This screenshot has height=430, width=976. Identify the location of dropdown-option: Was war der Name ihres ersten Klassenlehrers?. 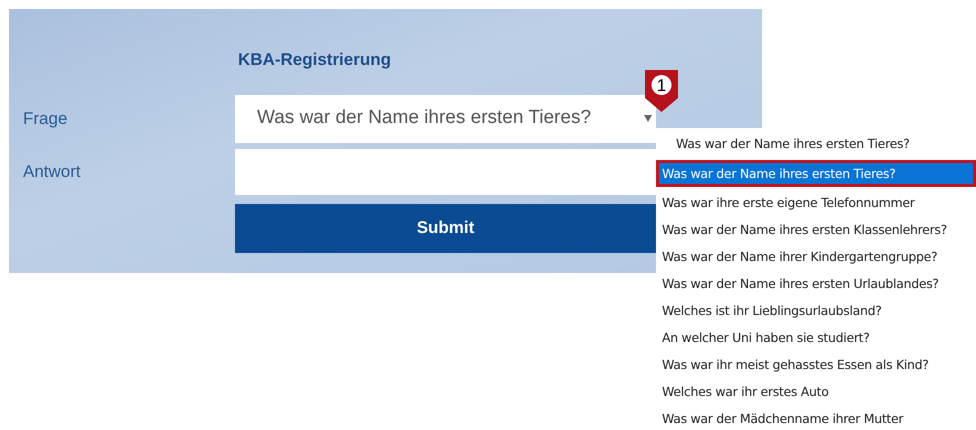
(816, 229).